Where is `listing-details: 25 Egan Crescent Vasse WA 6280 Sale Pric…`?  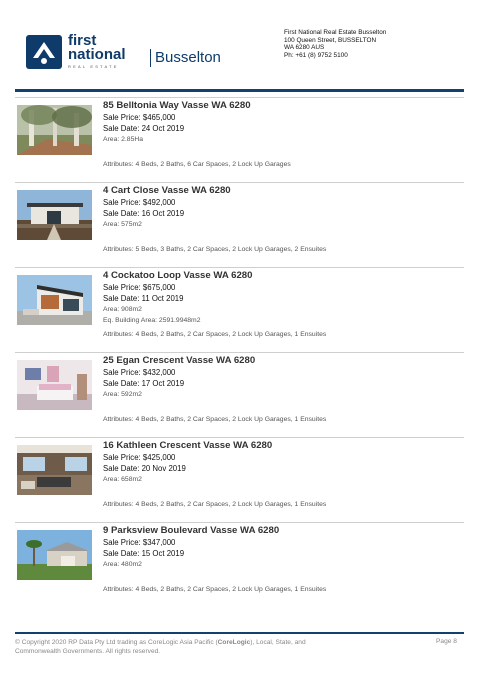 listing-details: 25 Egan Crescent Vasse WA 6280 Sale Pric… is located at coordinates (283, 382).